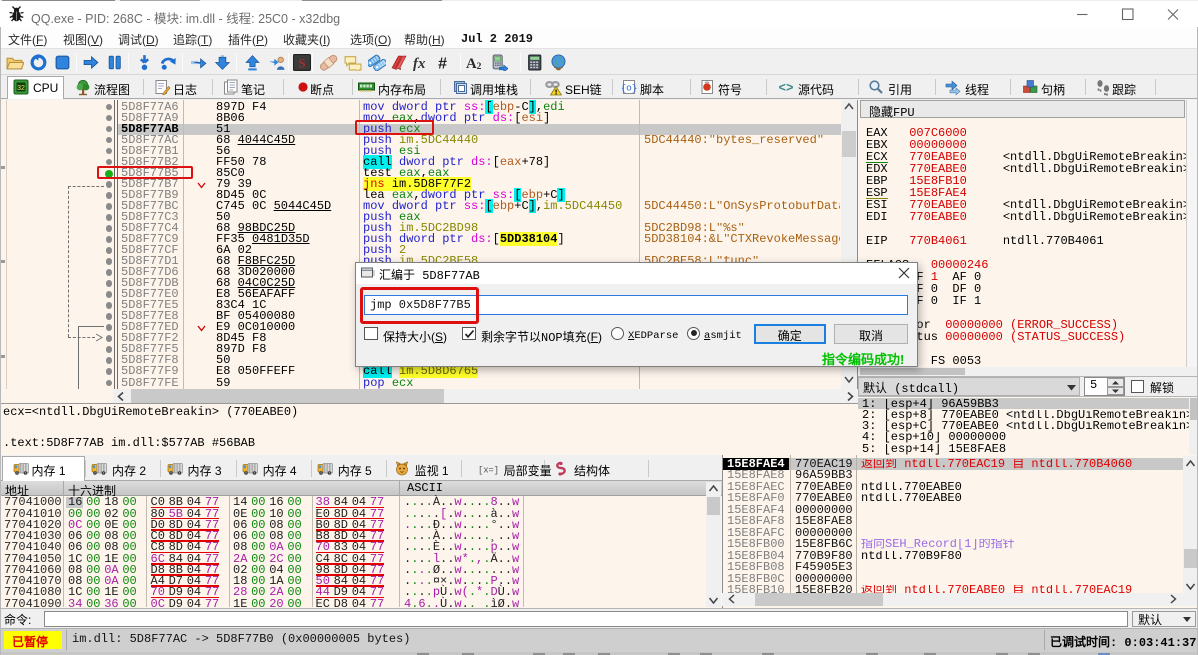 The width and height of the screenshot is (1198, 655). I want to click on svg-text: A, so click(471, 63).